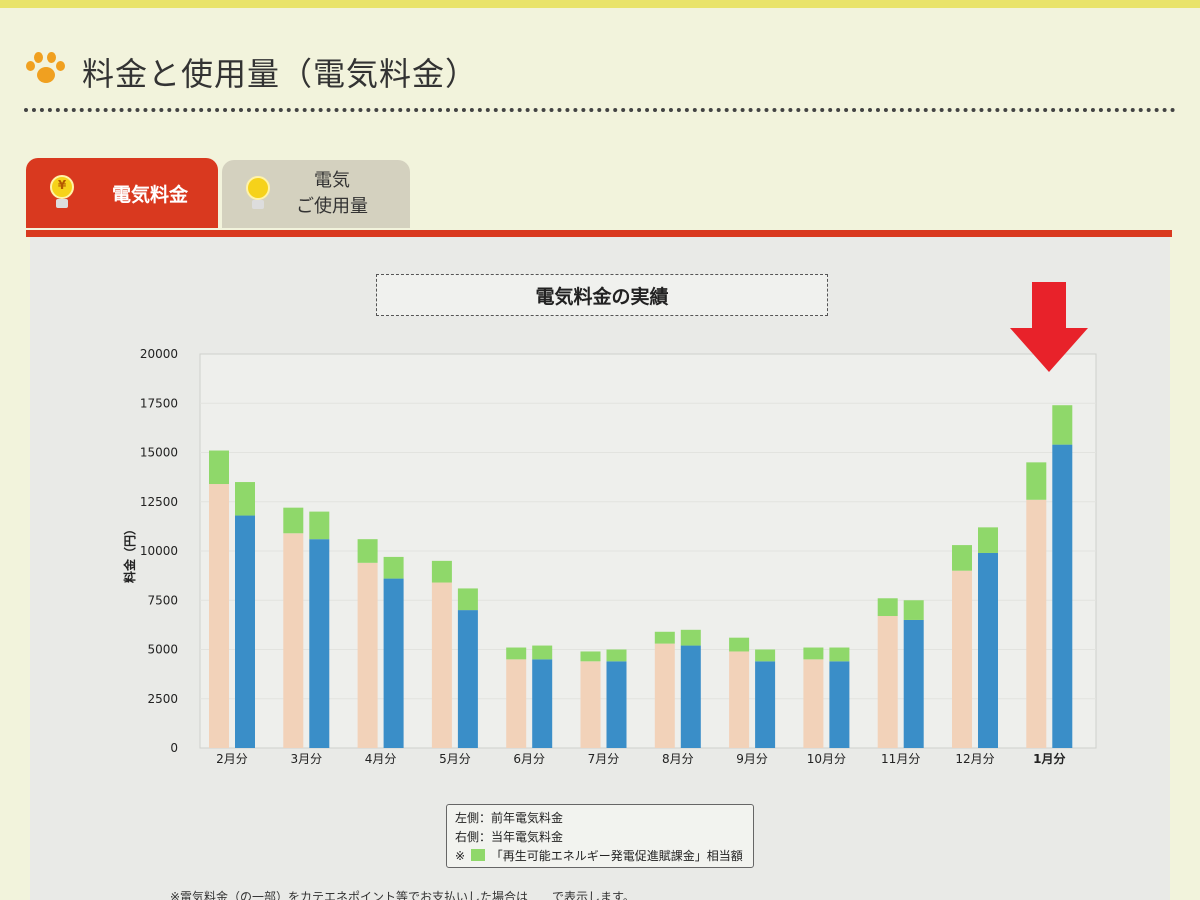 The height and width of the screenshot is (900, 1200). What do you see at coordinates (129, 553) in the screenshot?
I see `y-axis-label: 料金（円）` at bounding box center [129, 553].